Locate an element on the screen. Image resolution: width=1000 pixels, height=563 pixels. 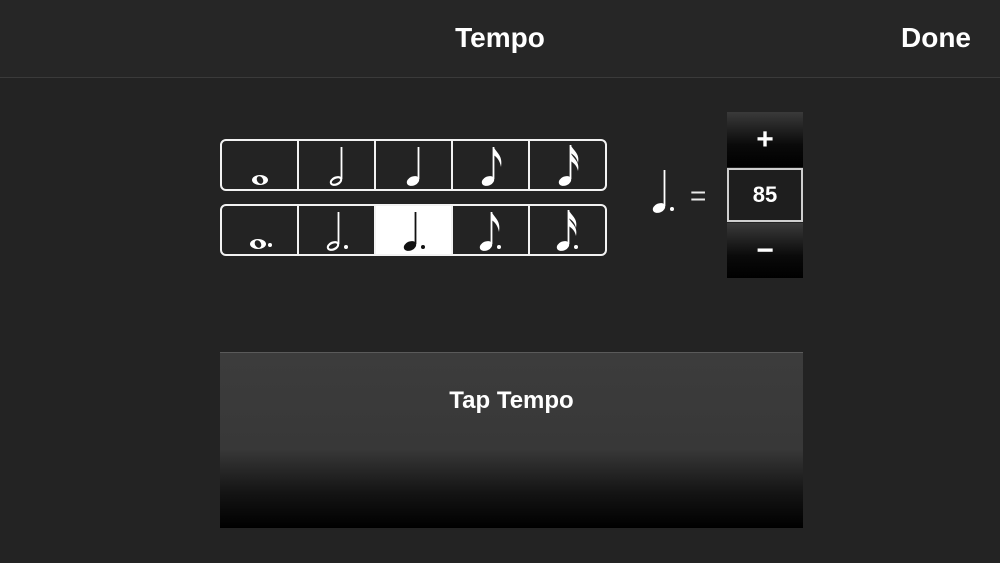
note-value-row-plain is located at coordinates (413, 165).